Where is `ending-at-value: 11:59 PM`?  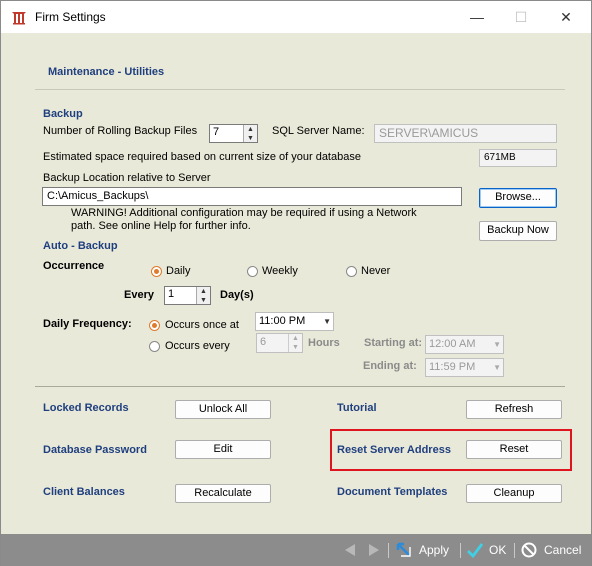 ending-at-value: 11:59 PM is located at coordinates (452, 367).